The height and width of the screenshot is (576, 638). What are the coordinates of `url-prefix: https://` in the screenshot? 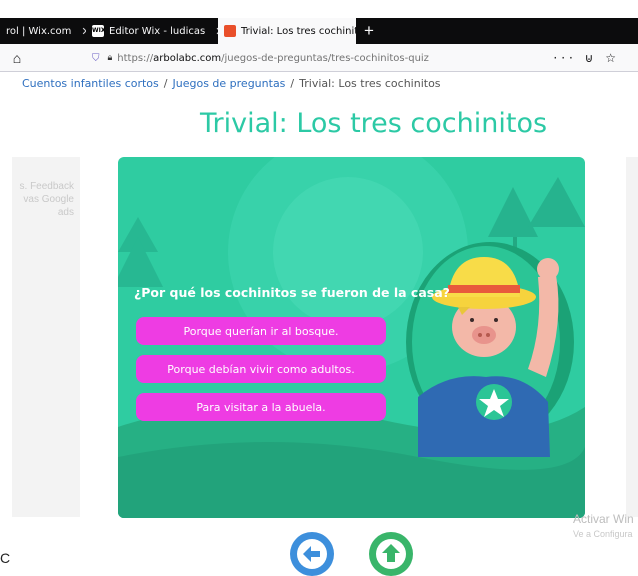 It's located at (135, 58).